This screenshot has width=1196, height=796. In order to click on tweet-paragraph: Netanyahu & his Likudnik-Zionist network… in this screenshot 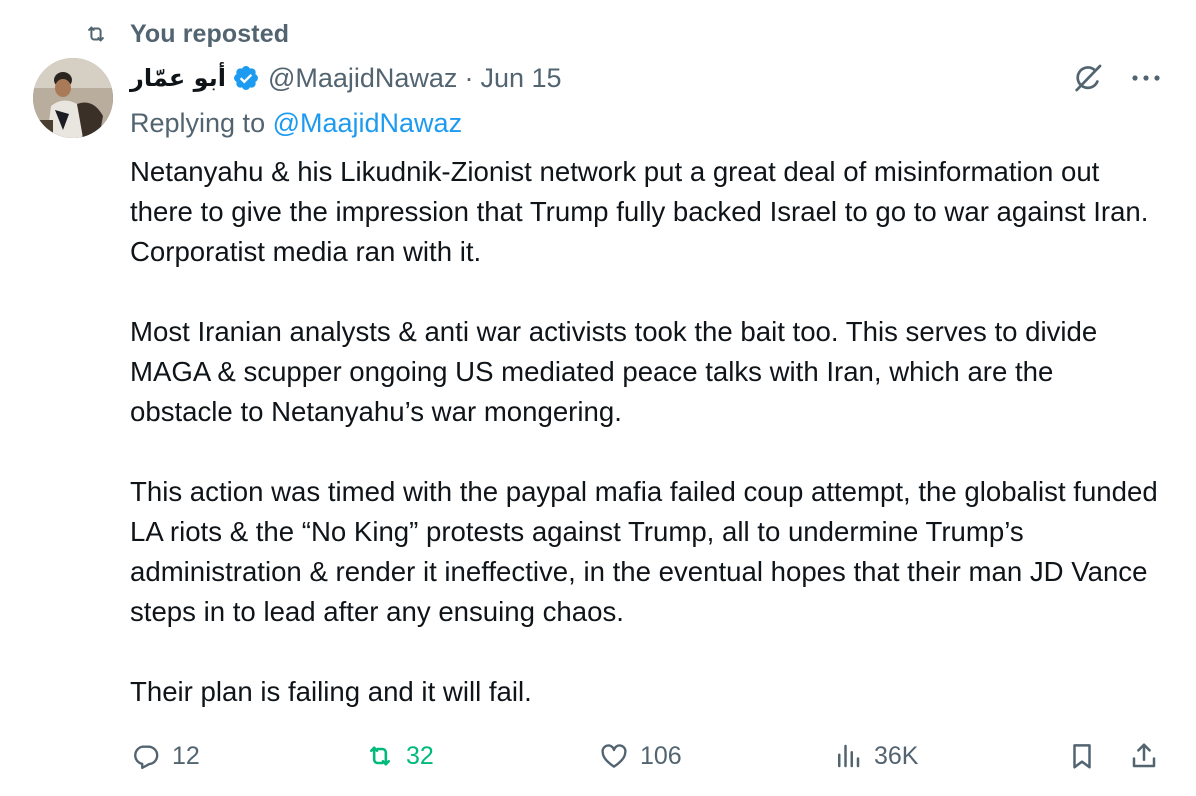, I will do `click(639, 211)`.